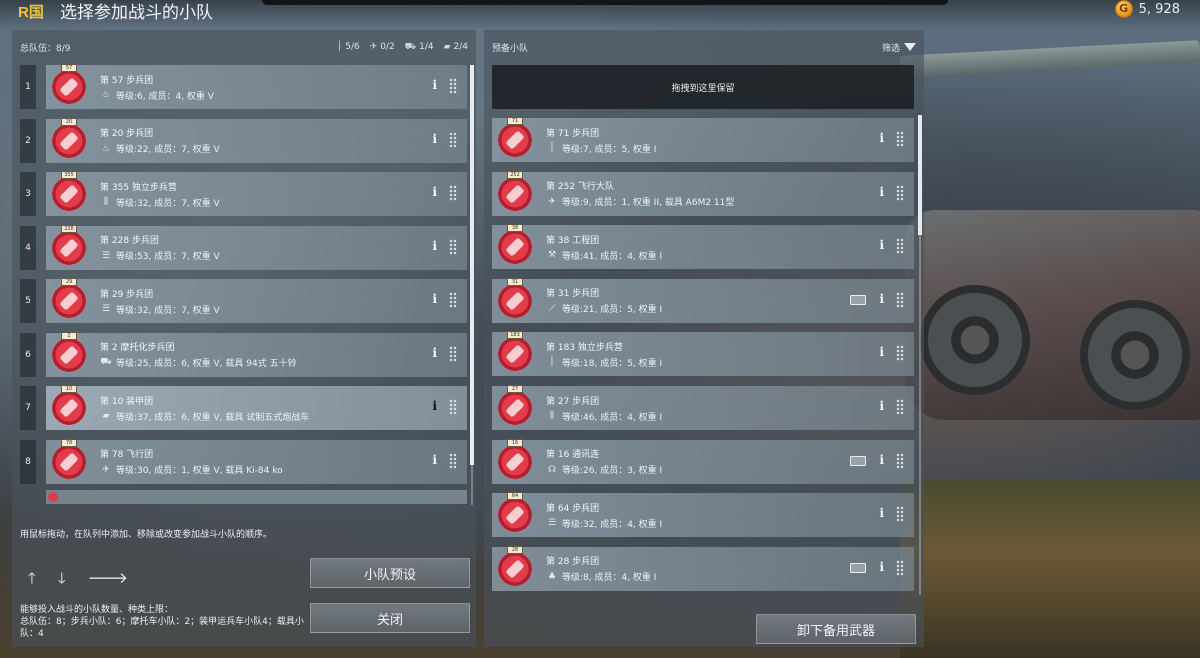 The height and width of the screenshot is (658, 1200). I want to click on squad-stats-text: 等级:32, 成员：7, 权重 V, so click(168, 203).